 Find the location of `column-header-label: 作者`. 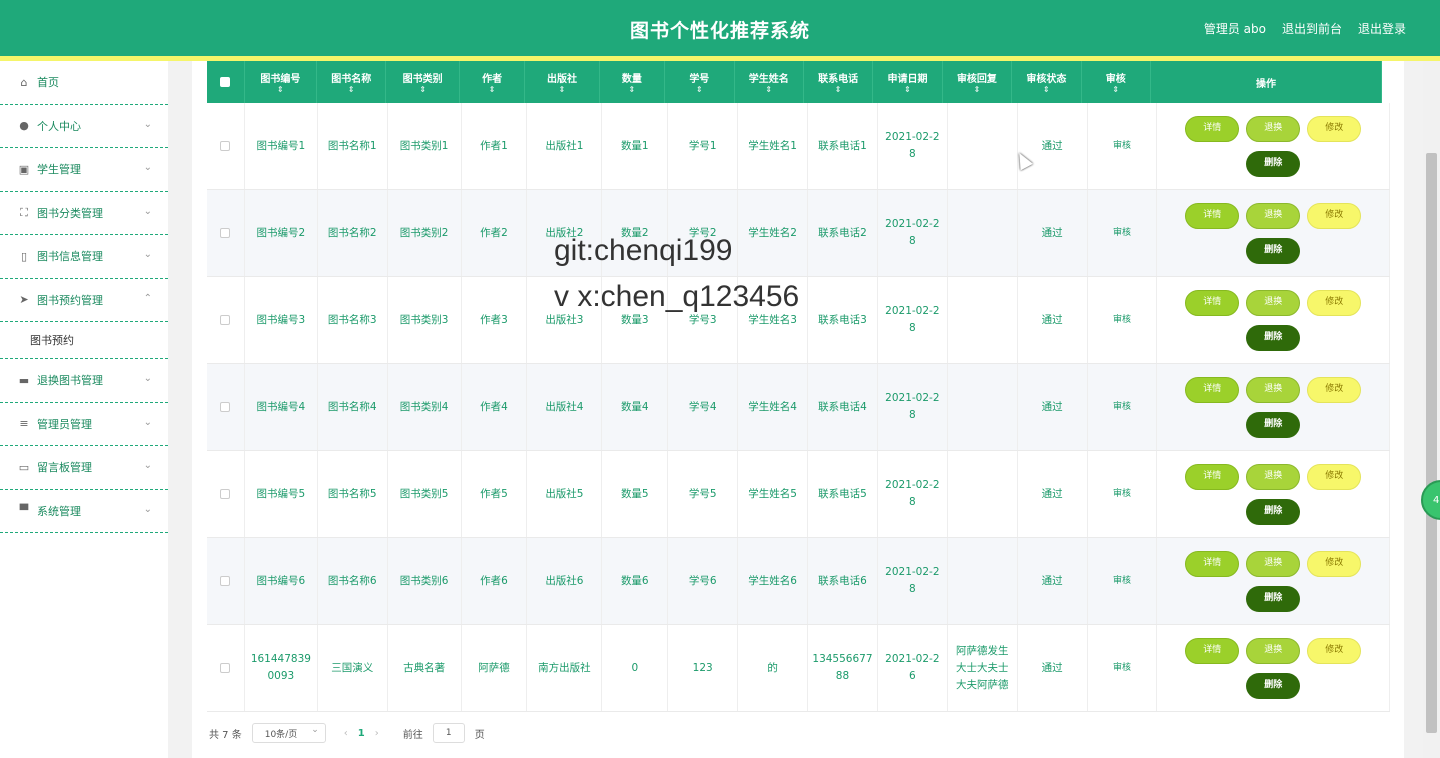

column-header-label: 作者 is located at coordinates (492, 79).